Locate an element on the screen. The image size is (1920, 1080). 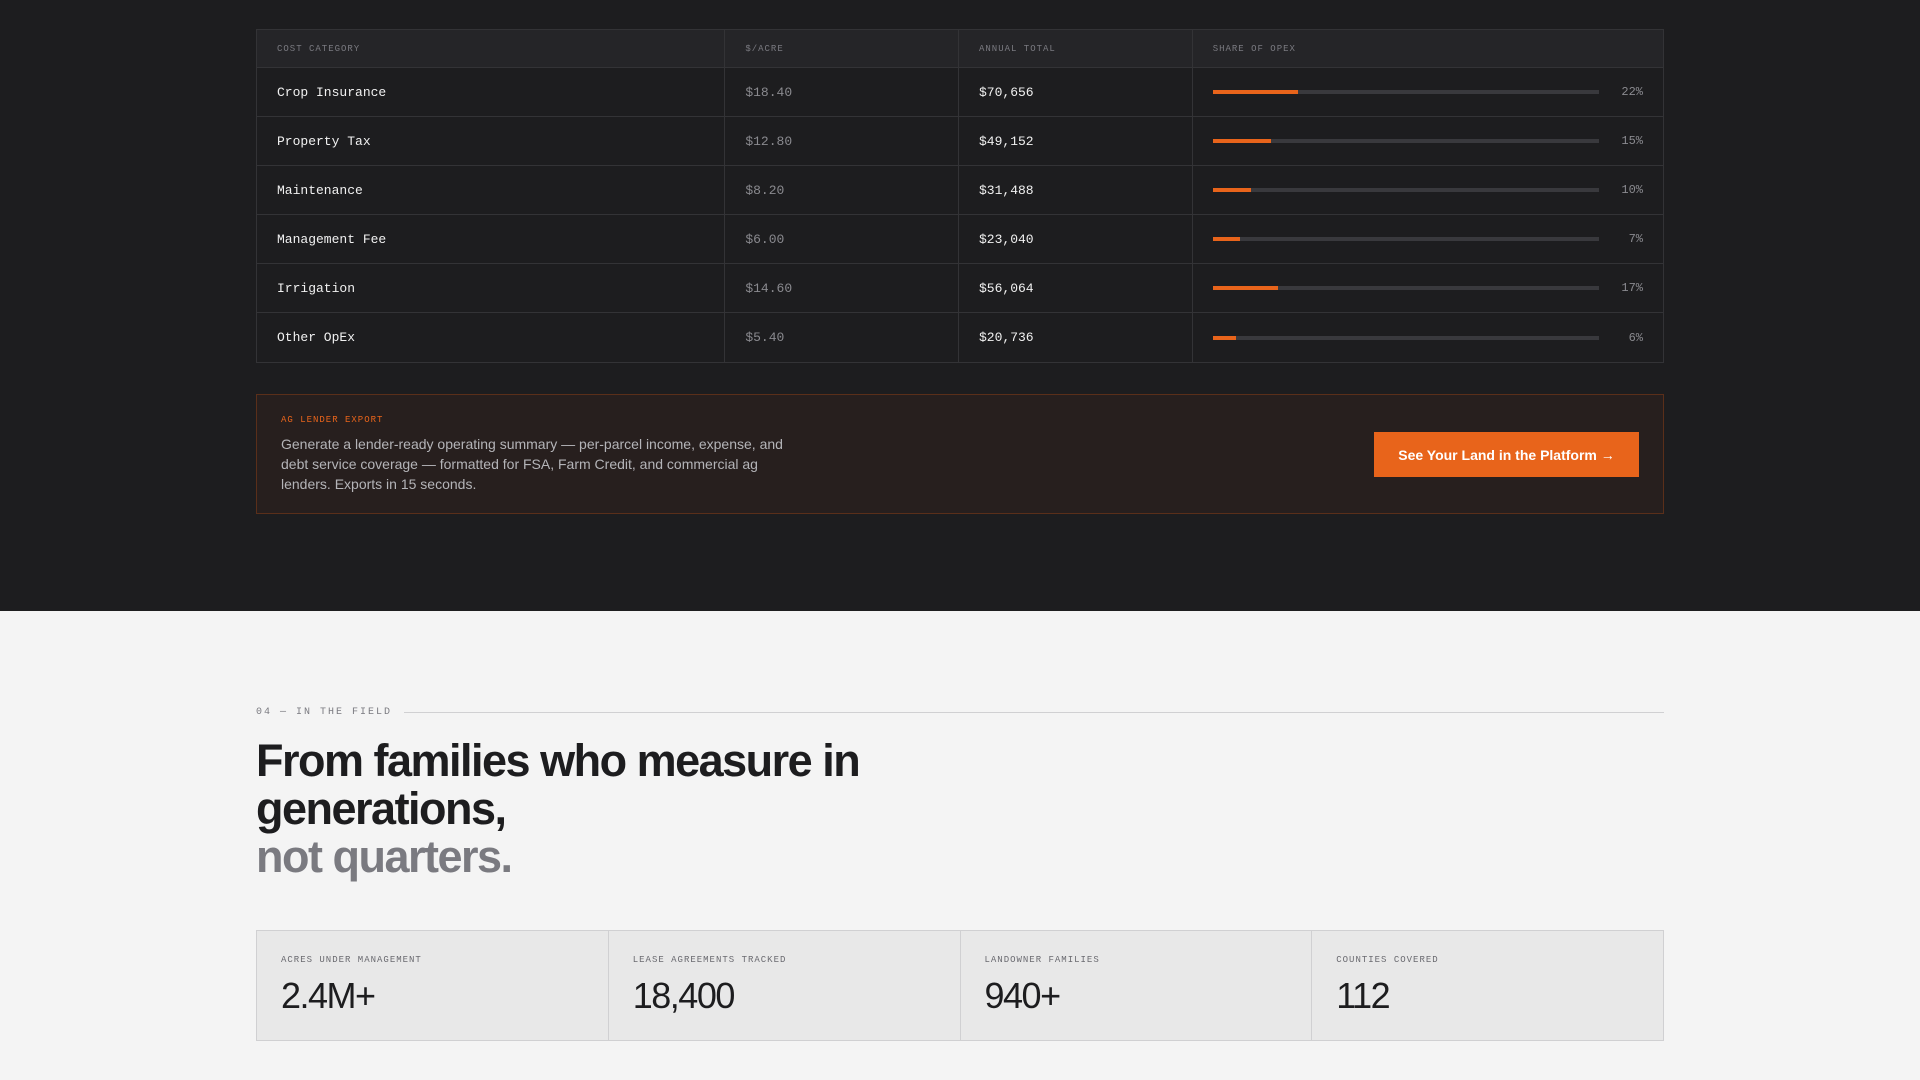
column-header-annual-total: ANNUAL TOTAL is located at coordinates (1076, 48).